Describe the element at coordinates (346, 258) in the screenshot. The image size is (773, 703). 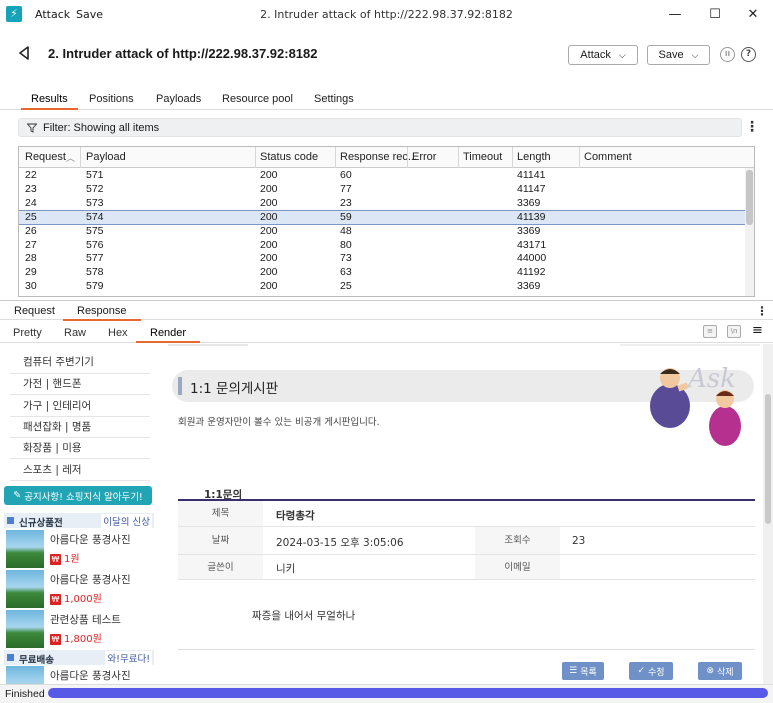
I see `table-cell: 73` at that location.